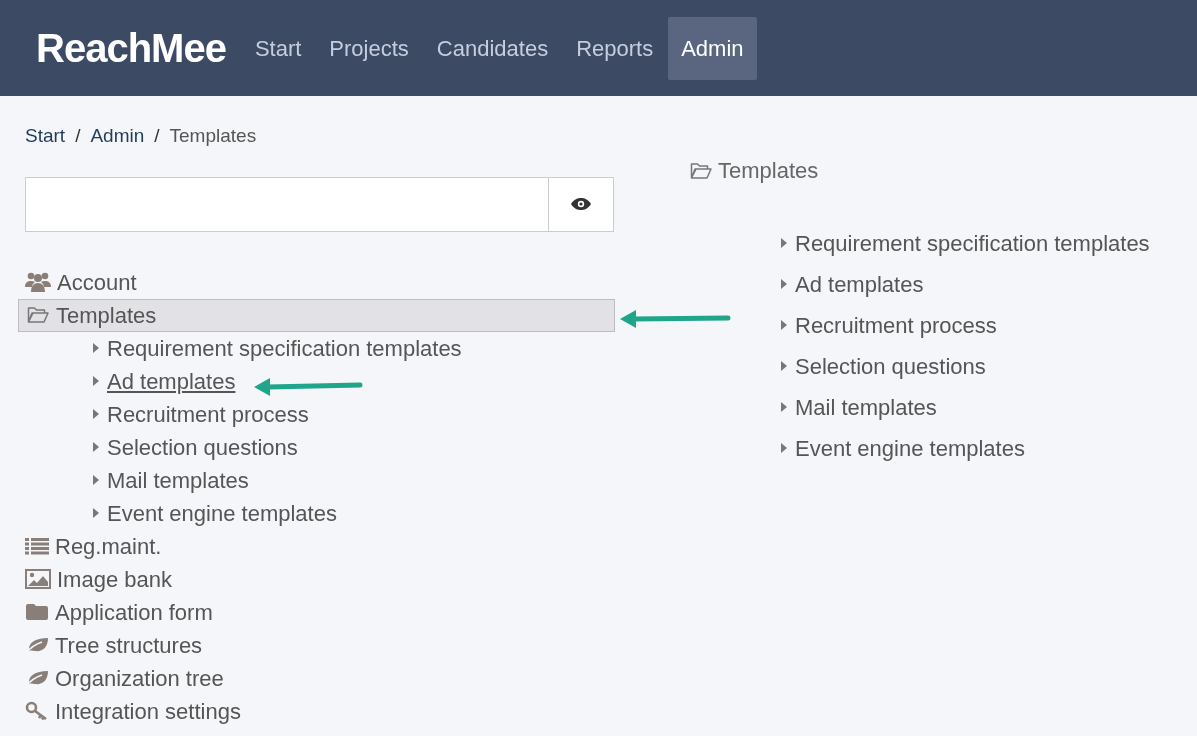 Image resolution: width=1197 pixels, height=736 pixels. Describe the element at coordinates (369, 48) in the screenshot. I see `nav-tab: Projects` at that location.